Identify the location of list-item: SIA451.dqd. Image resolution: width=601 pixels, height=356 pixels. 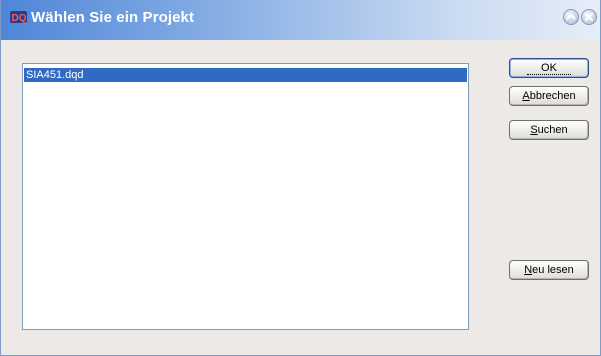
(245, 75).